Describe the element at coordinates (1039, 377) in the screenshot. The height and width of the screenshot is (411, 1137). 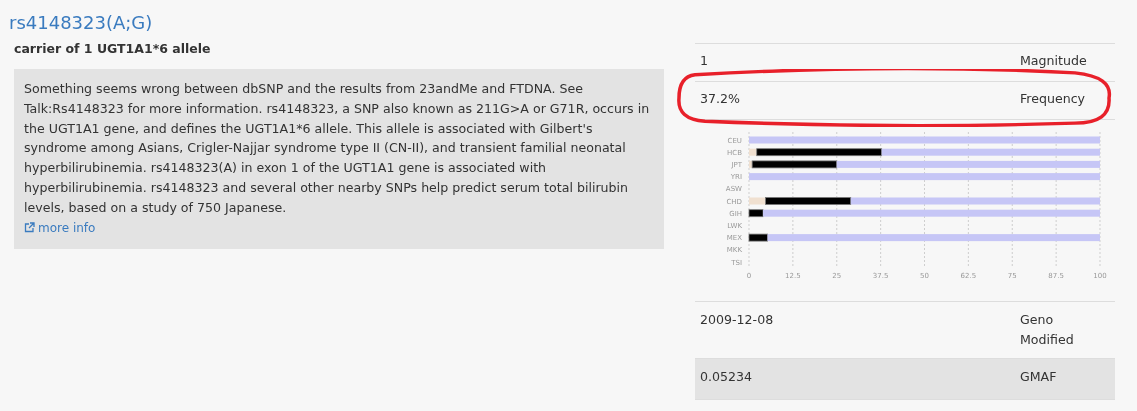
I see `info-label: GMAF` at that location.